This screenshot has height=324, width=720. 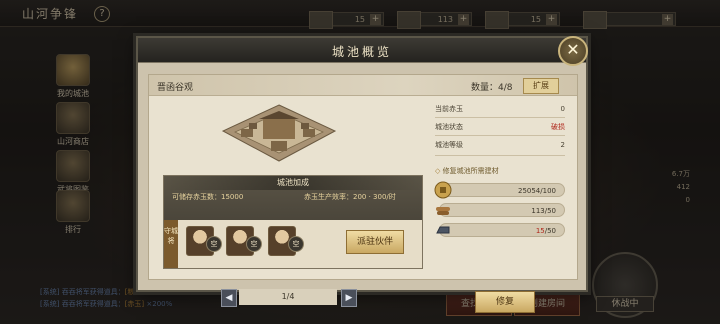 I want to click on requirement-timber: 113/50, so click(x=500, y=210).